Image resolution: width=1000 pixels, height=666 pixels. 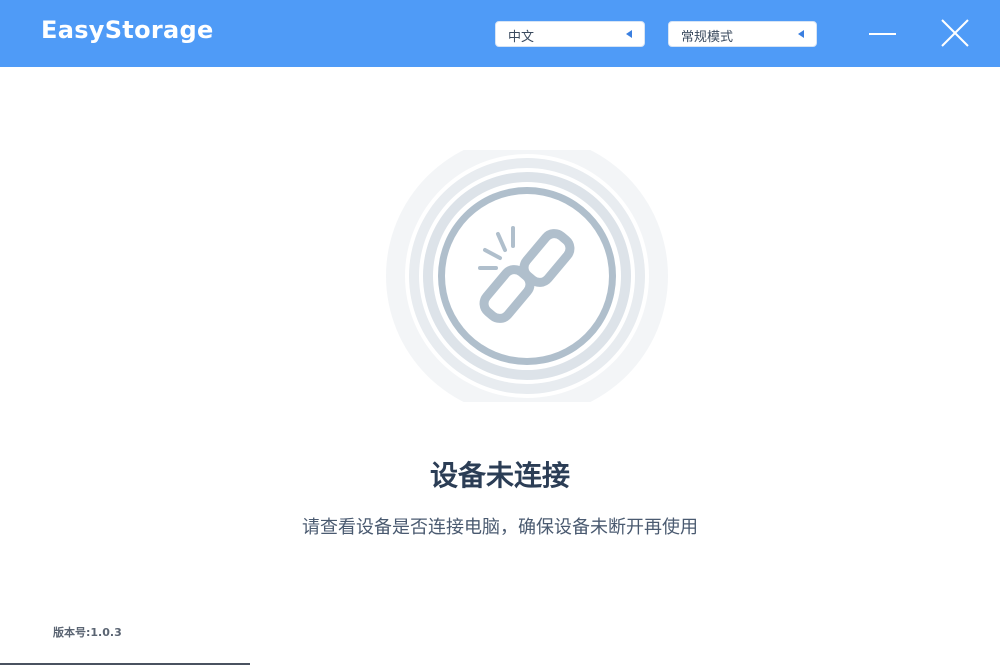 I want to click on close-icon, so click(x=955, y=33).